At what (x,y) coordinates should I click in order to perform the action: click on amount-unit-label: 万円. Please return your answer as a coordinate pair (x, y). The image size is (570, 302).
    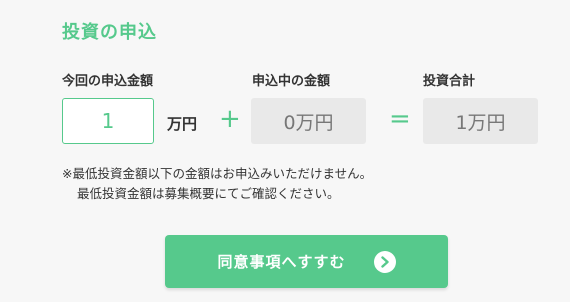
    Looking at the image, I should click on (182, 124).